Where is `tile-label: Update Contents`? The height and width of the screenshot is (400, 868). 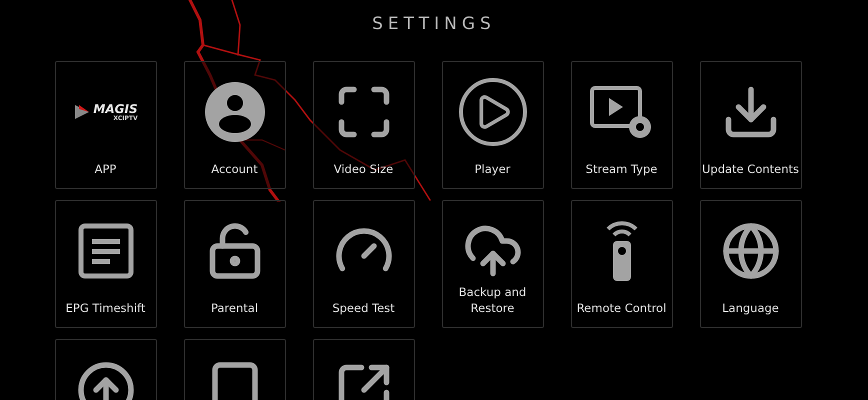
tile-label: Update Contents is located at coordinates (751, 169).